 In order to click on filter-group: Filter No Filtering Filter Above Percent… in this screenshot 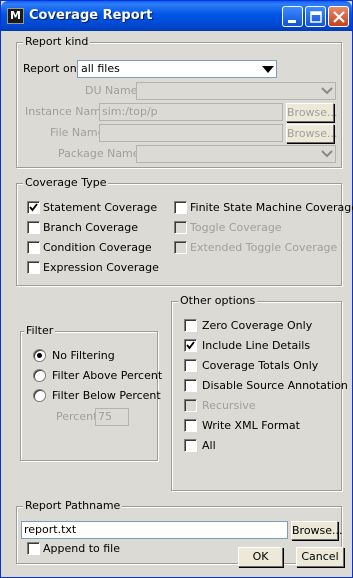, I will do `click(91, 392)`.